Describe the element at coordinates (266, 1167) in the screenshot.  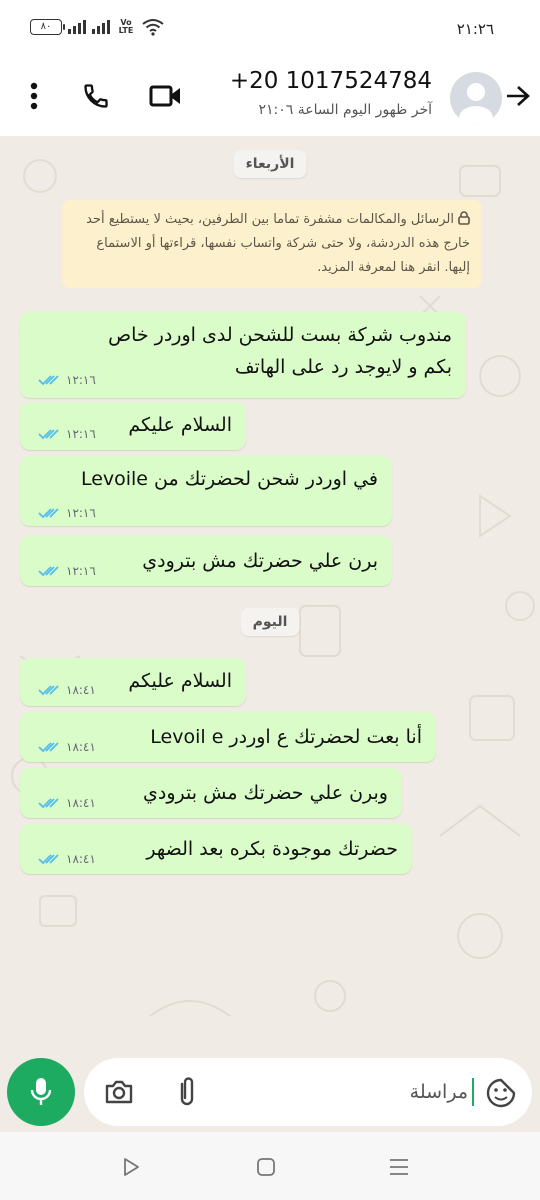
I see `home-icon` at that location.